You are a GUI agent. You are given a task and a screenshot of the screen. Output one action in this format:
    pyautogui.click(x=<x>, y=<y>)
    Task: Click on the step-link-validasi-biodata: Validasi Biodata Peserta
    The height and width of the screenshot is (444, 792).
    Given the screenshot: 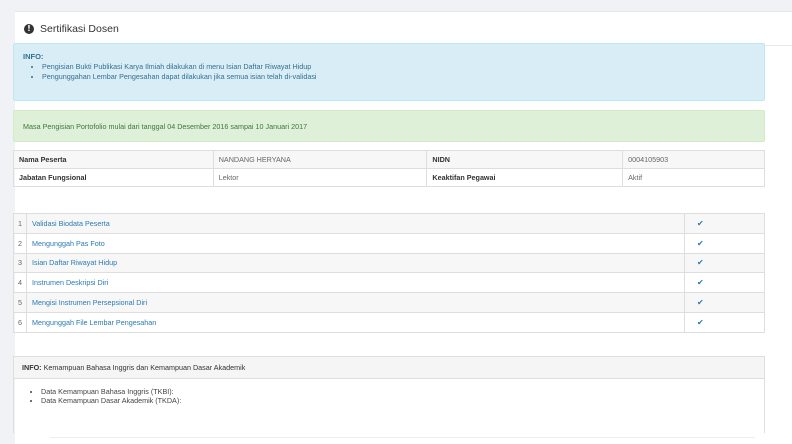 What is the action you would take?
    pyautogui.click(x=71, y=223)
    